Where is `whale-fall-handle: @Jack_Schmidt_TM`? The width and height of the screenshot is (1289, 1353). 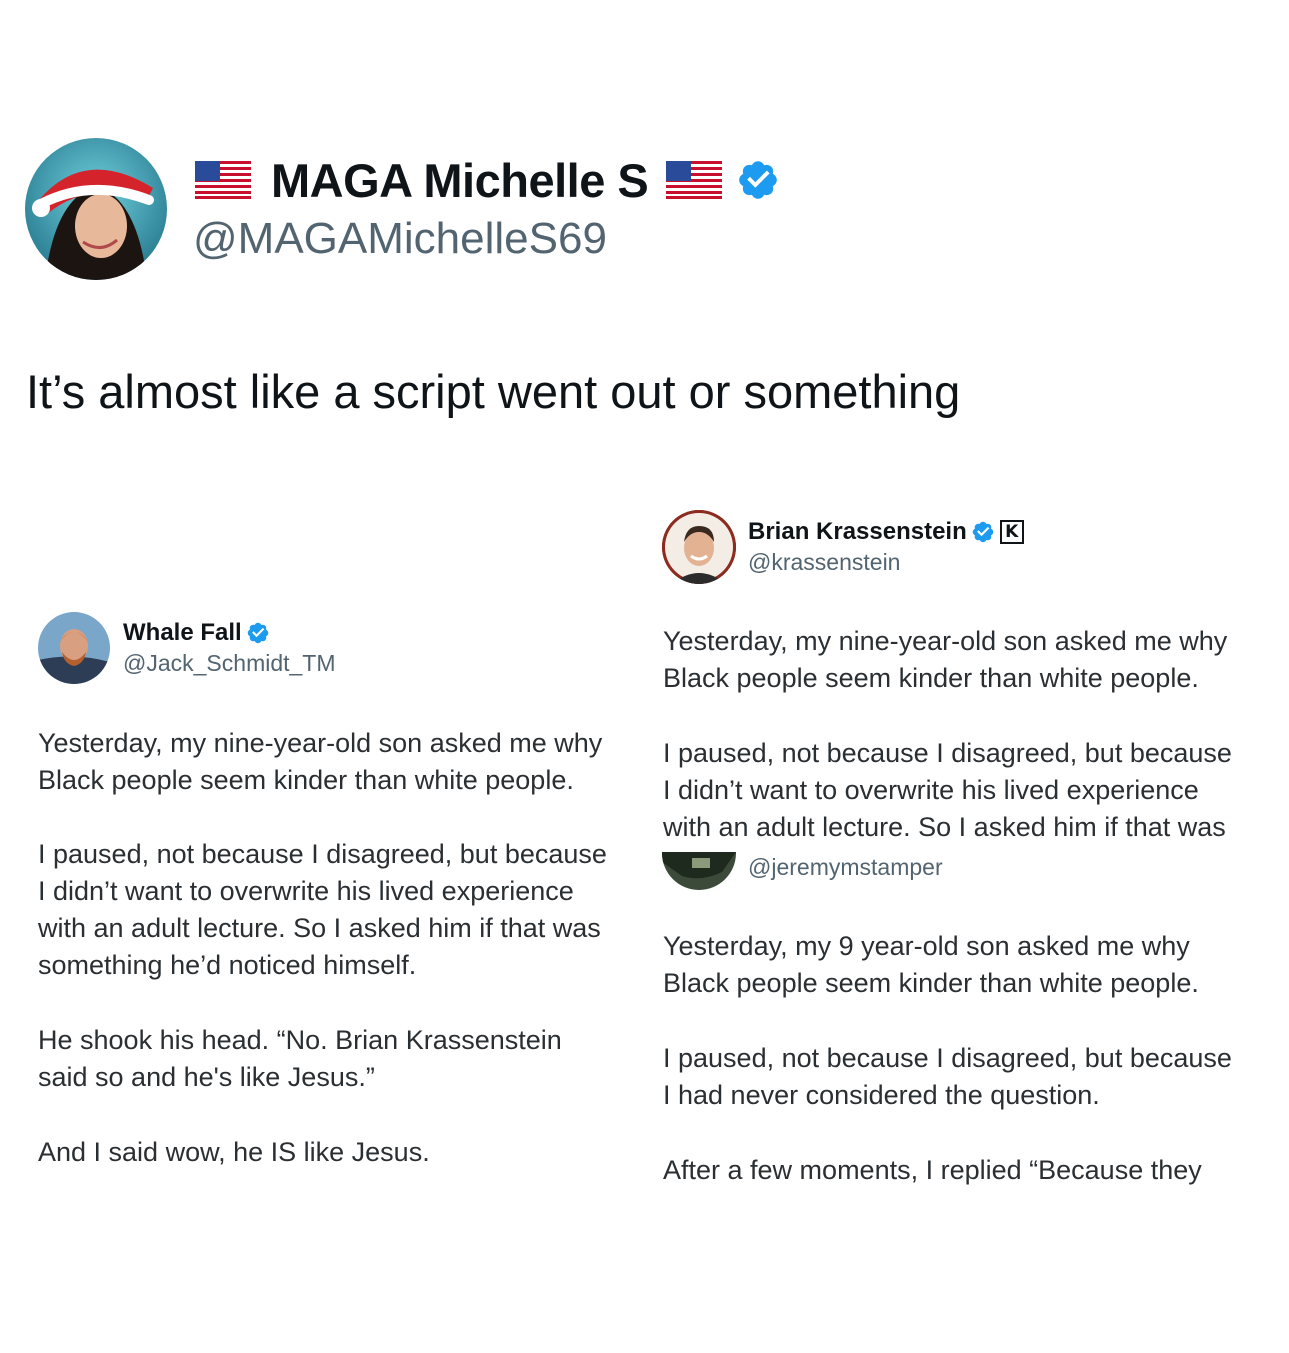 whale-fall-handle: @Jack_Schmidt_TM is located at coordinates (229, 663).